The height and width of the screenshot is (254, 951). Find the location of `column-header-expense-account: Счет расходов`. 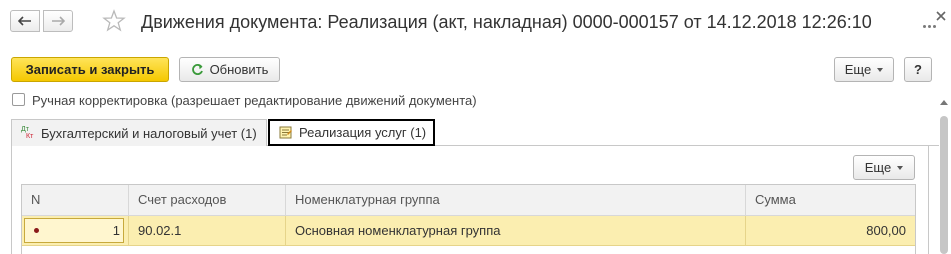

column-header-expense-account: Счет расходов is located at coordinates (206, 200).